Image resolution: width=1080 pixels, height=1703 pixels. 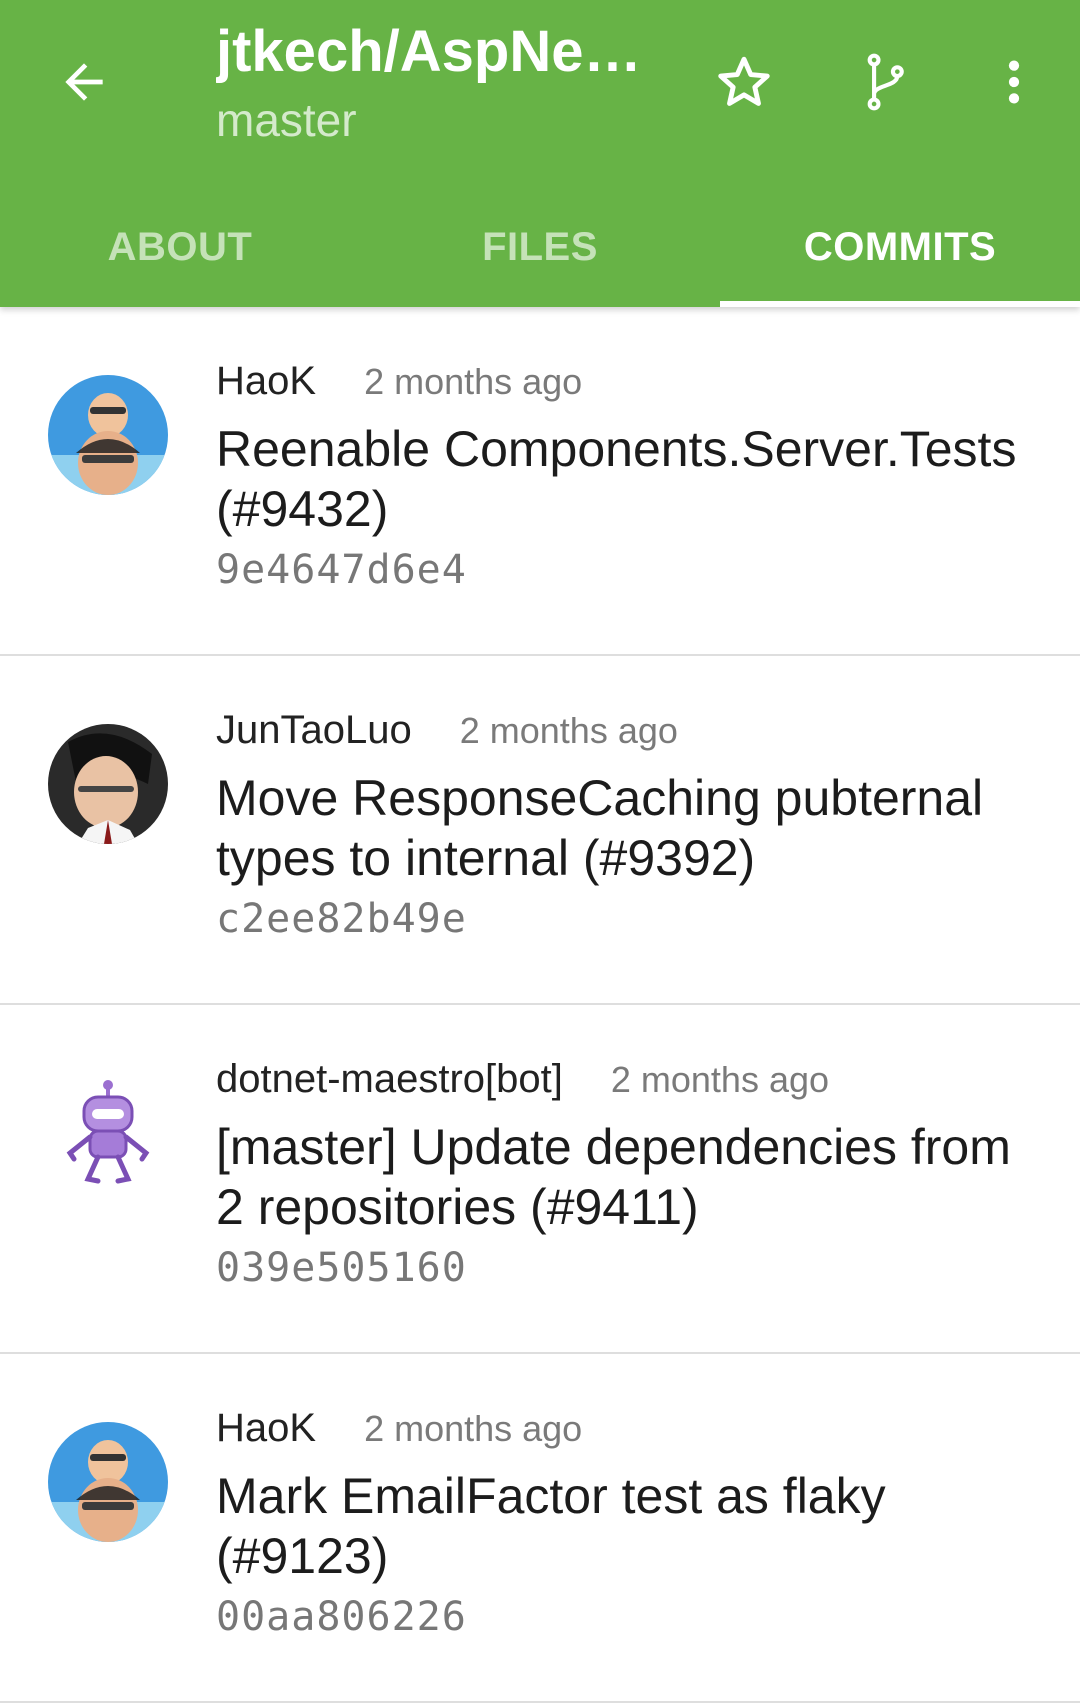 I want to click on branch-button, so click(x=887, y=82).